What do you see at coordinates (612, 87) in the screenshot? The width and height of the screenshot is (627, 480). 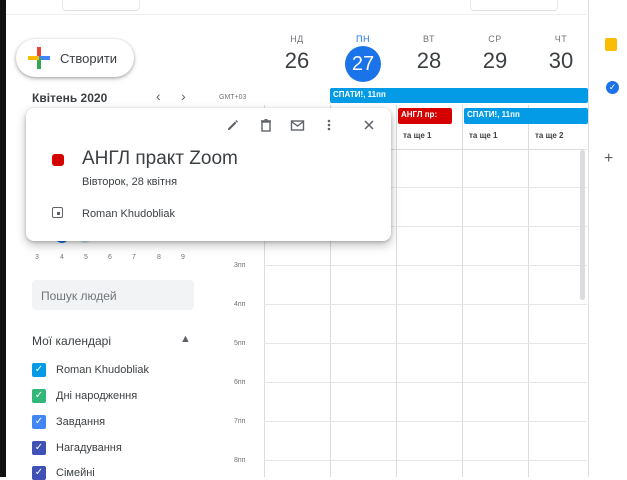 I see `tasks-icon: ✓` at bounding box center [612, 87].